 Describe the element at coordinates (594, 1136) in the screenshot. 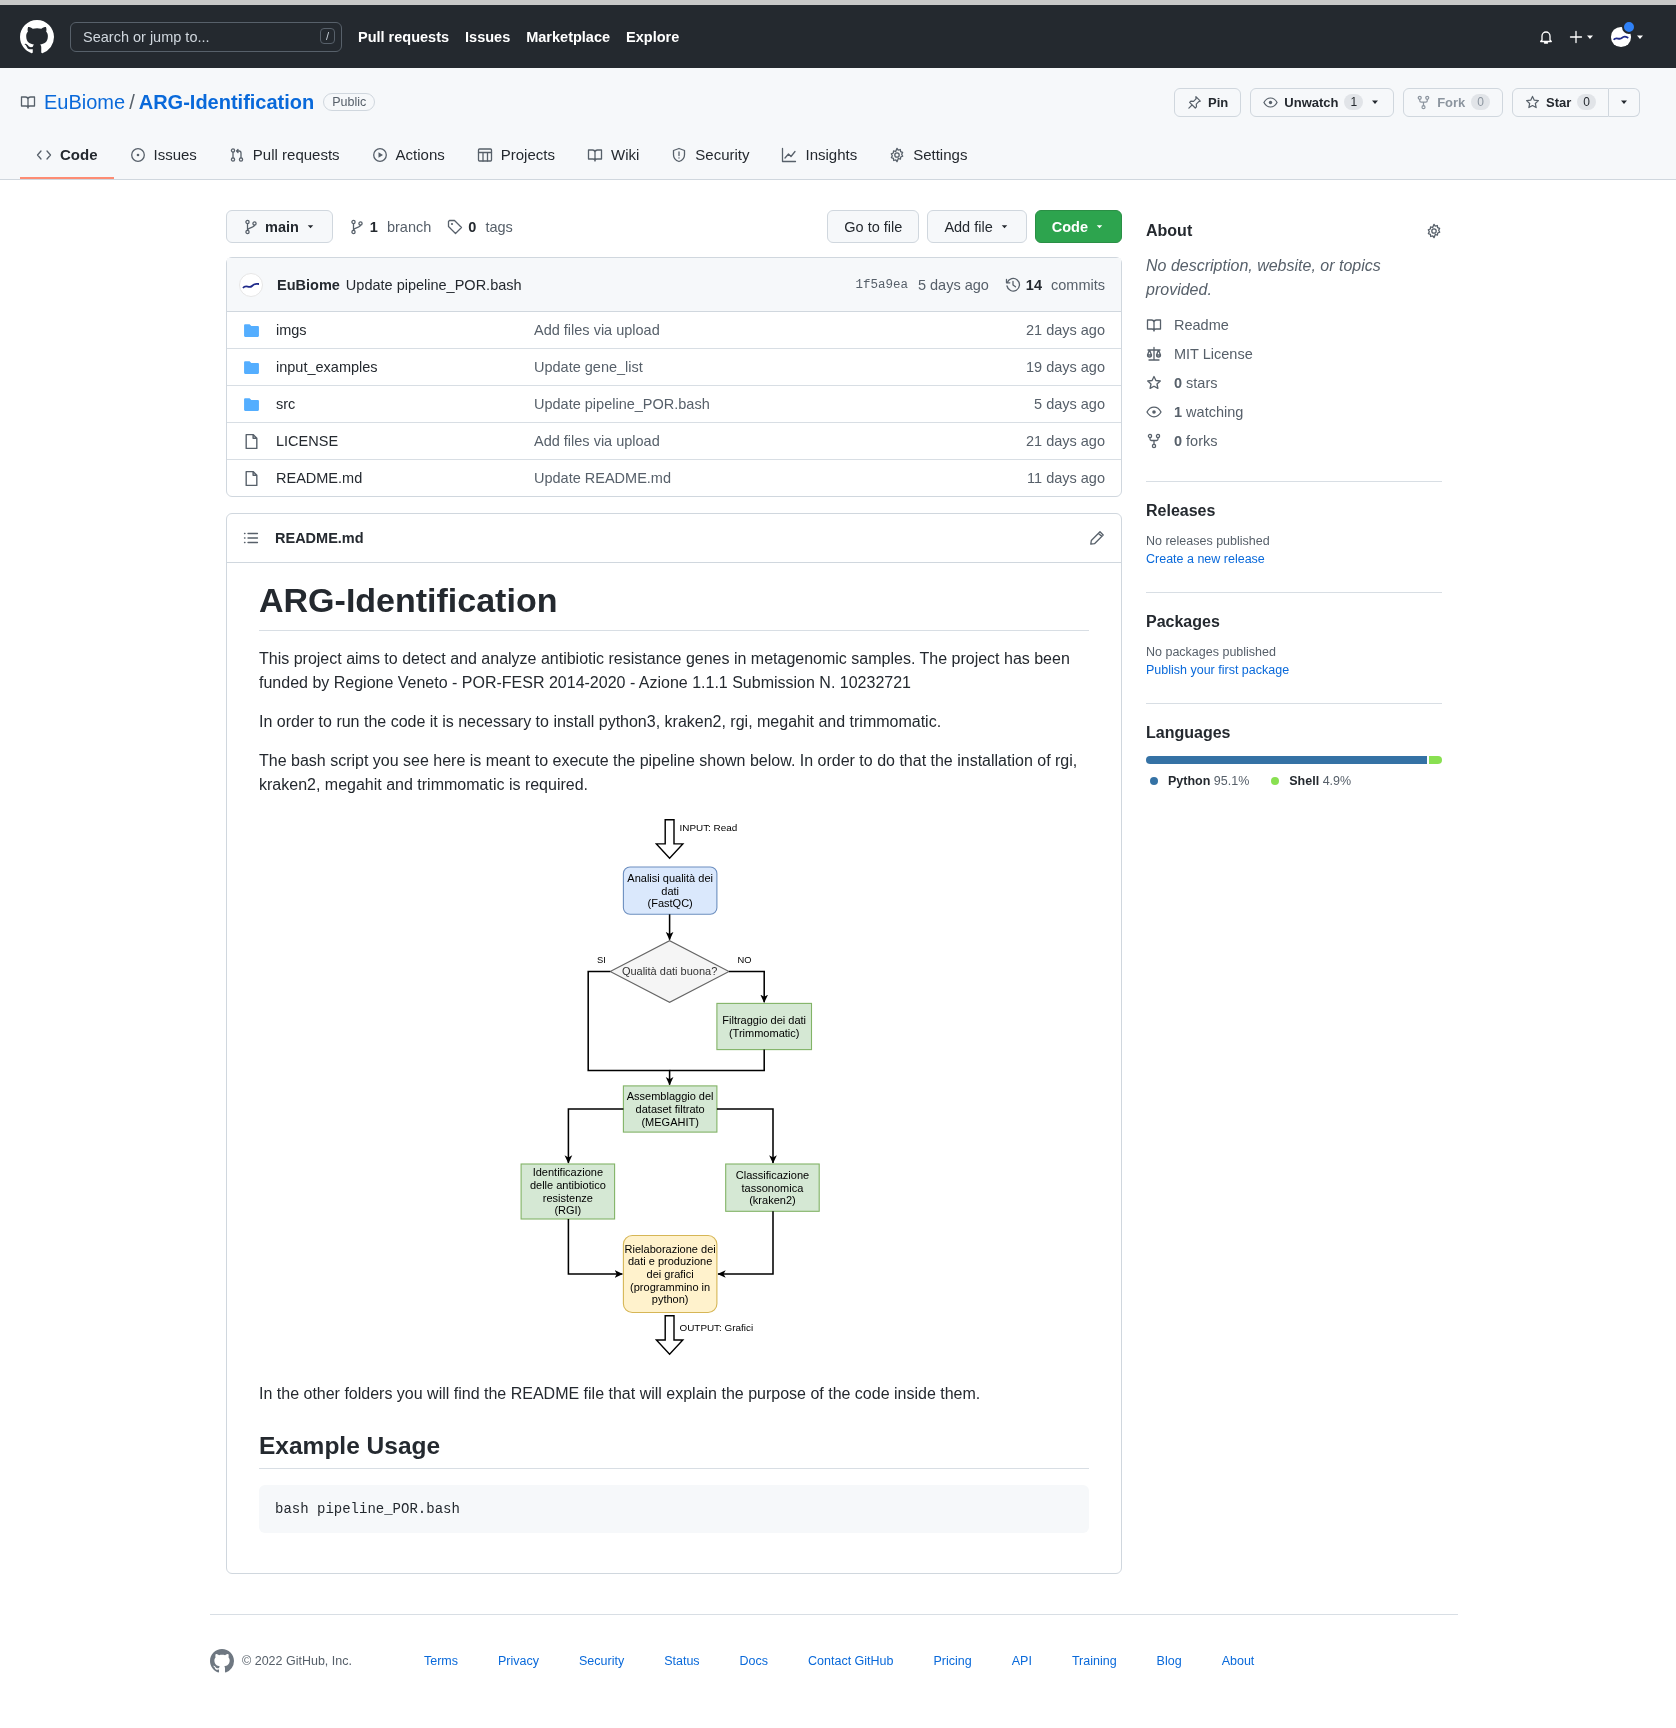

I see `connector-arrow` at that location.